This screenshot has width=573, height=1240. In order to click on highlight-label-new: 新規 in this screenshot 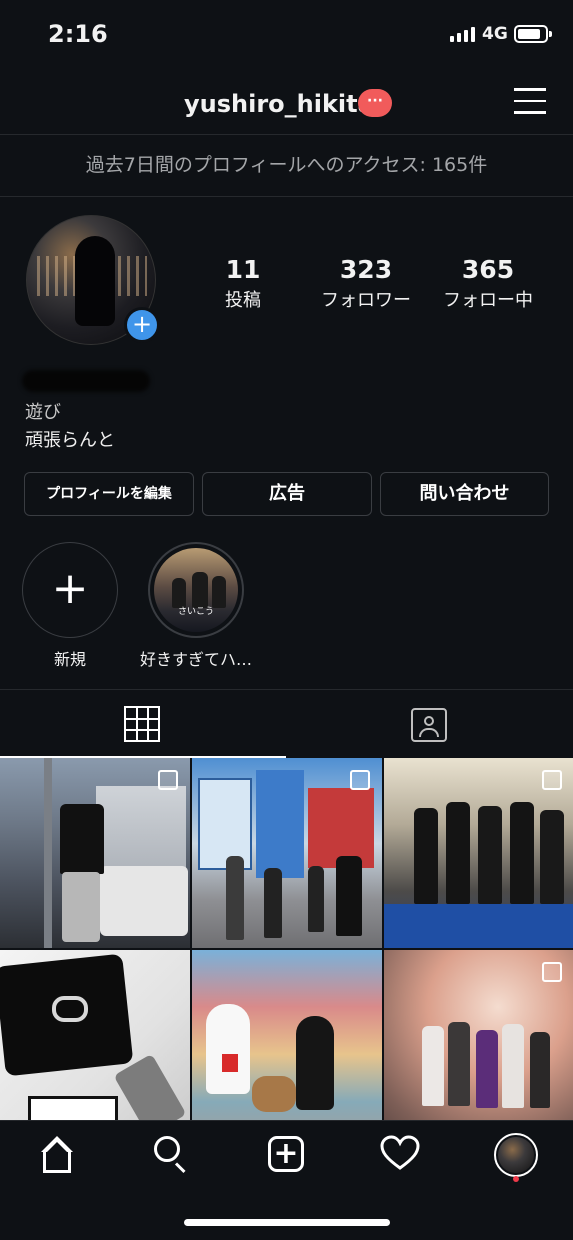, I will do `click(69, 659)`.